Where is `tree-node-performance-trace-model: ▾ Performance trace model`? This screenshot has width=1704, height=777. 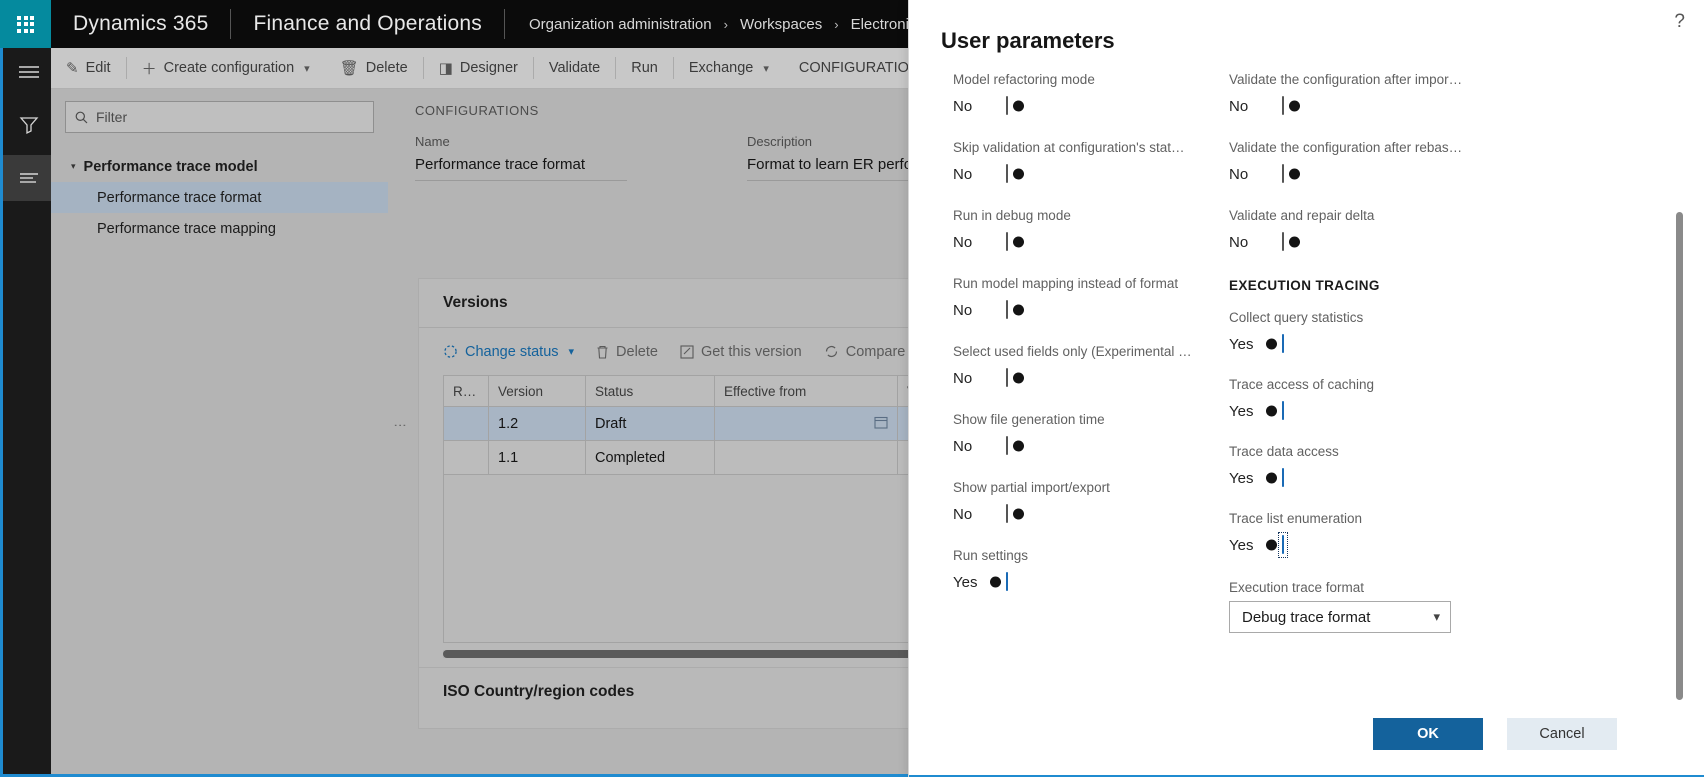 tree-node-performance-trace-model: ▾ Performance trace model is located at coordinates (219, 166).